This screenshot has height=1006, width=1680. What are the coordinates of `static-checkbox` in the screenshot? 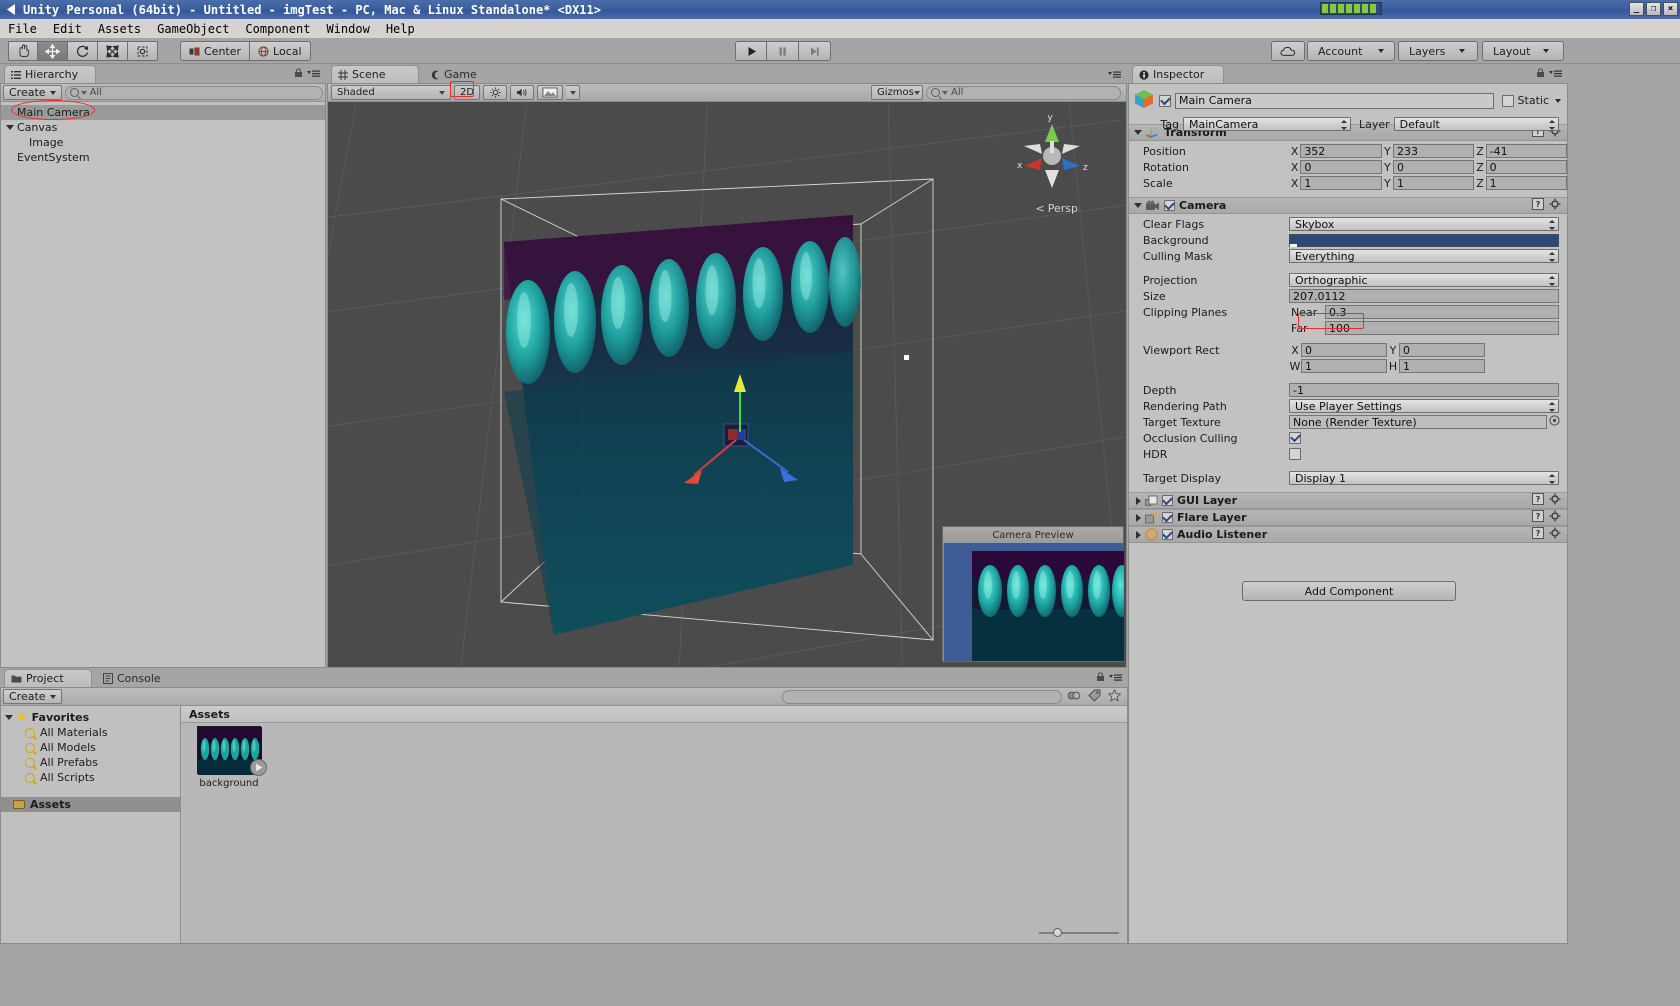 It's located at (1507, 100).